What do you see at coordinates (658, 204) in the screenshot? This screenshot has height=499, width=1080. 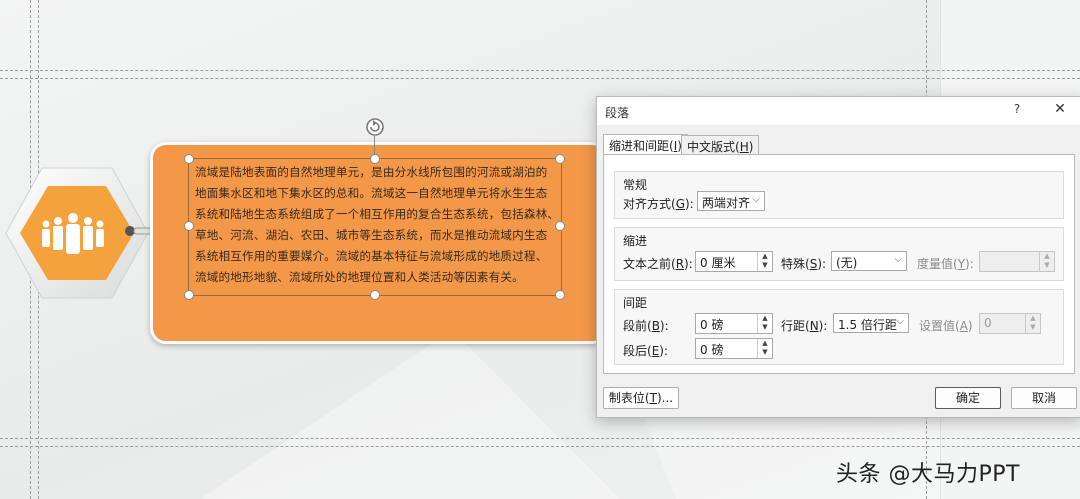 I see `alignment-label: 对齐方式(G):` at bounding box center [658, 204].